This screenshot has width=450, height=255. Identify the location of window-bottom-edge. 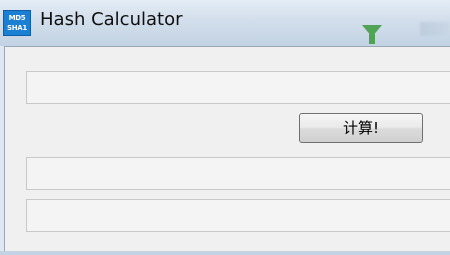
(225, 253).